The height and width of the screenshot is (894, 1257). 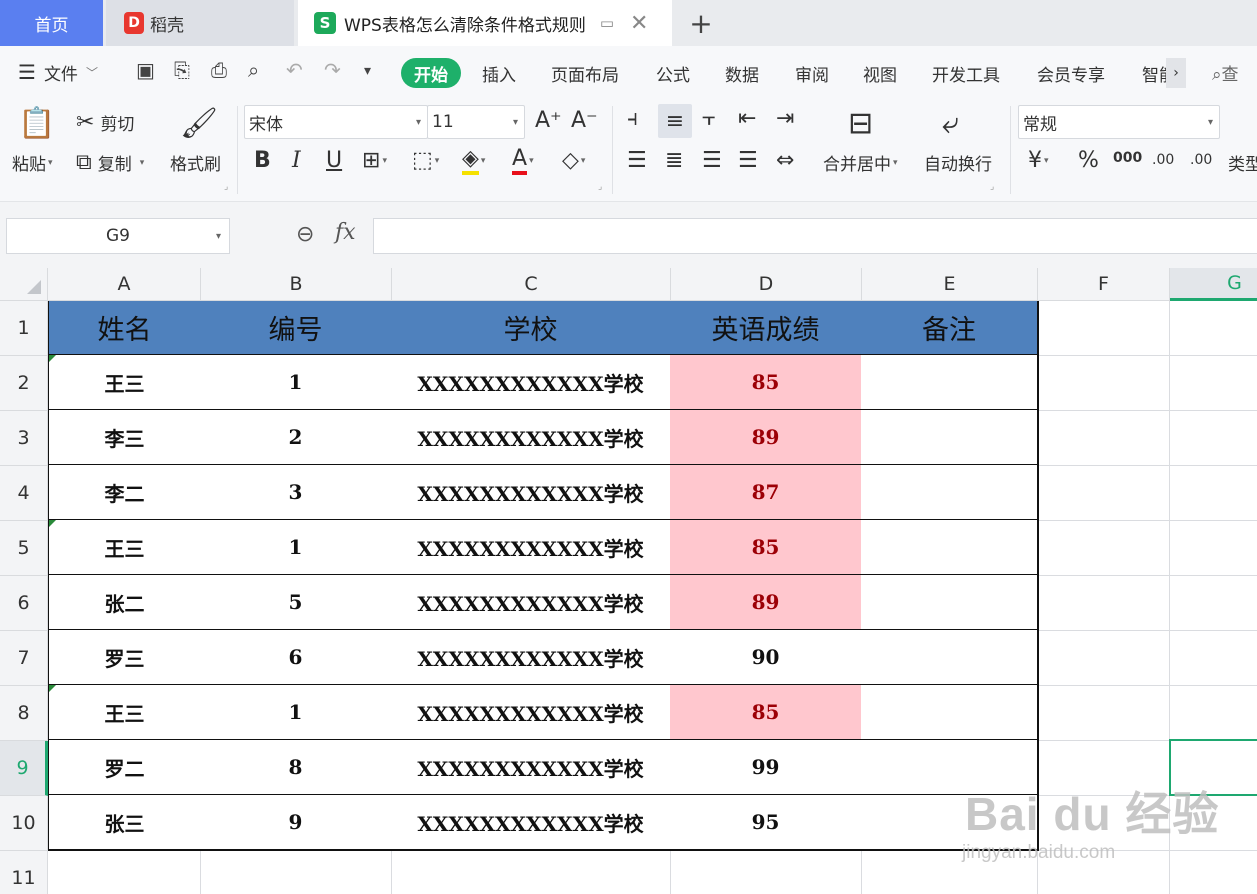 I want to click on cell-b4: 3, so click(x=296, y=493).